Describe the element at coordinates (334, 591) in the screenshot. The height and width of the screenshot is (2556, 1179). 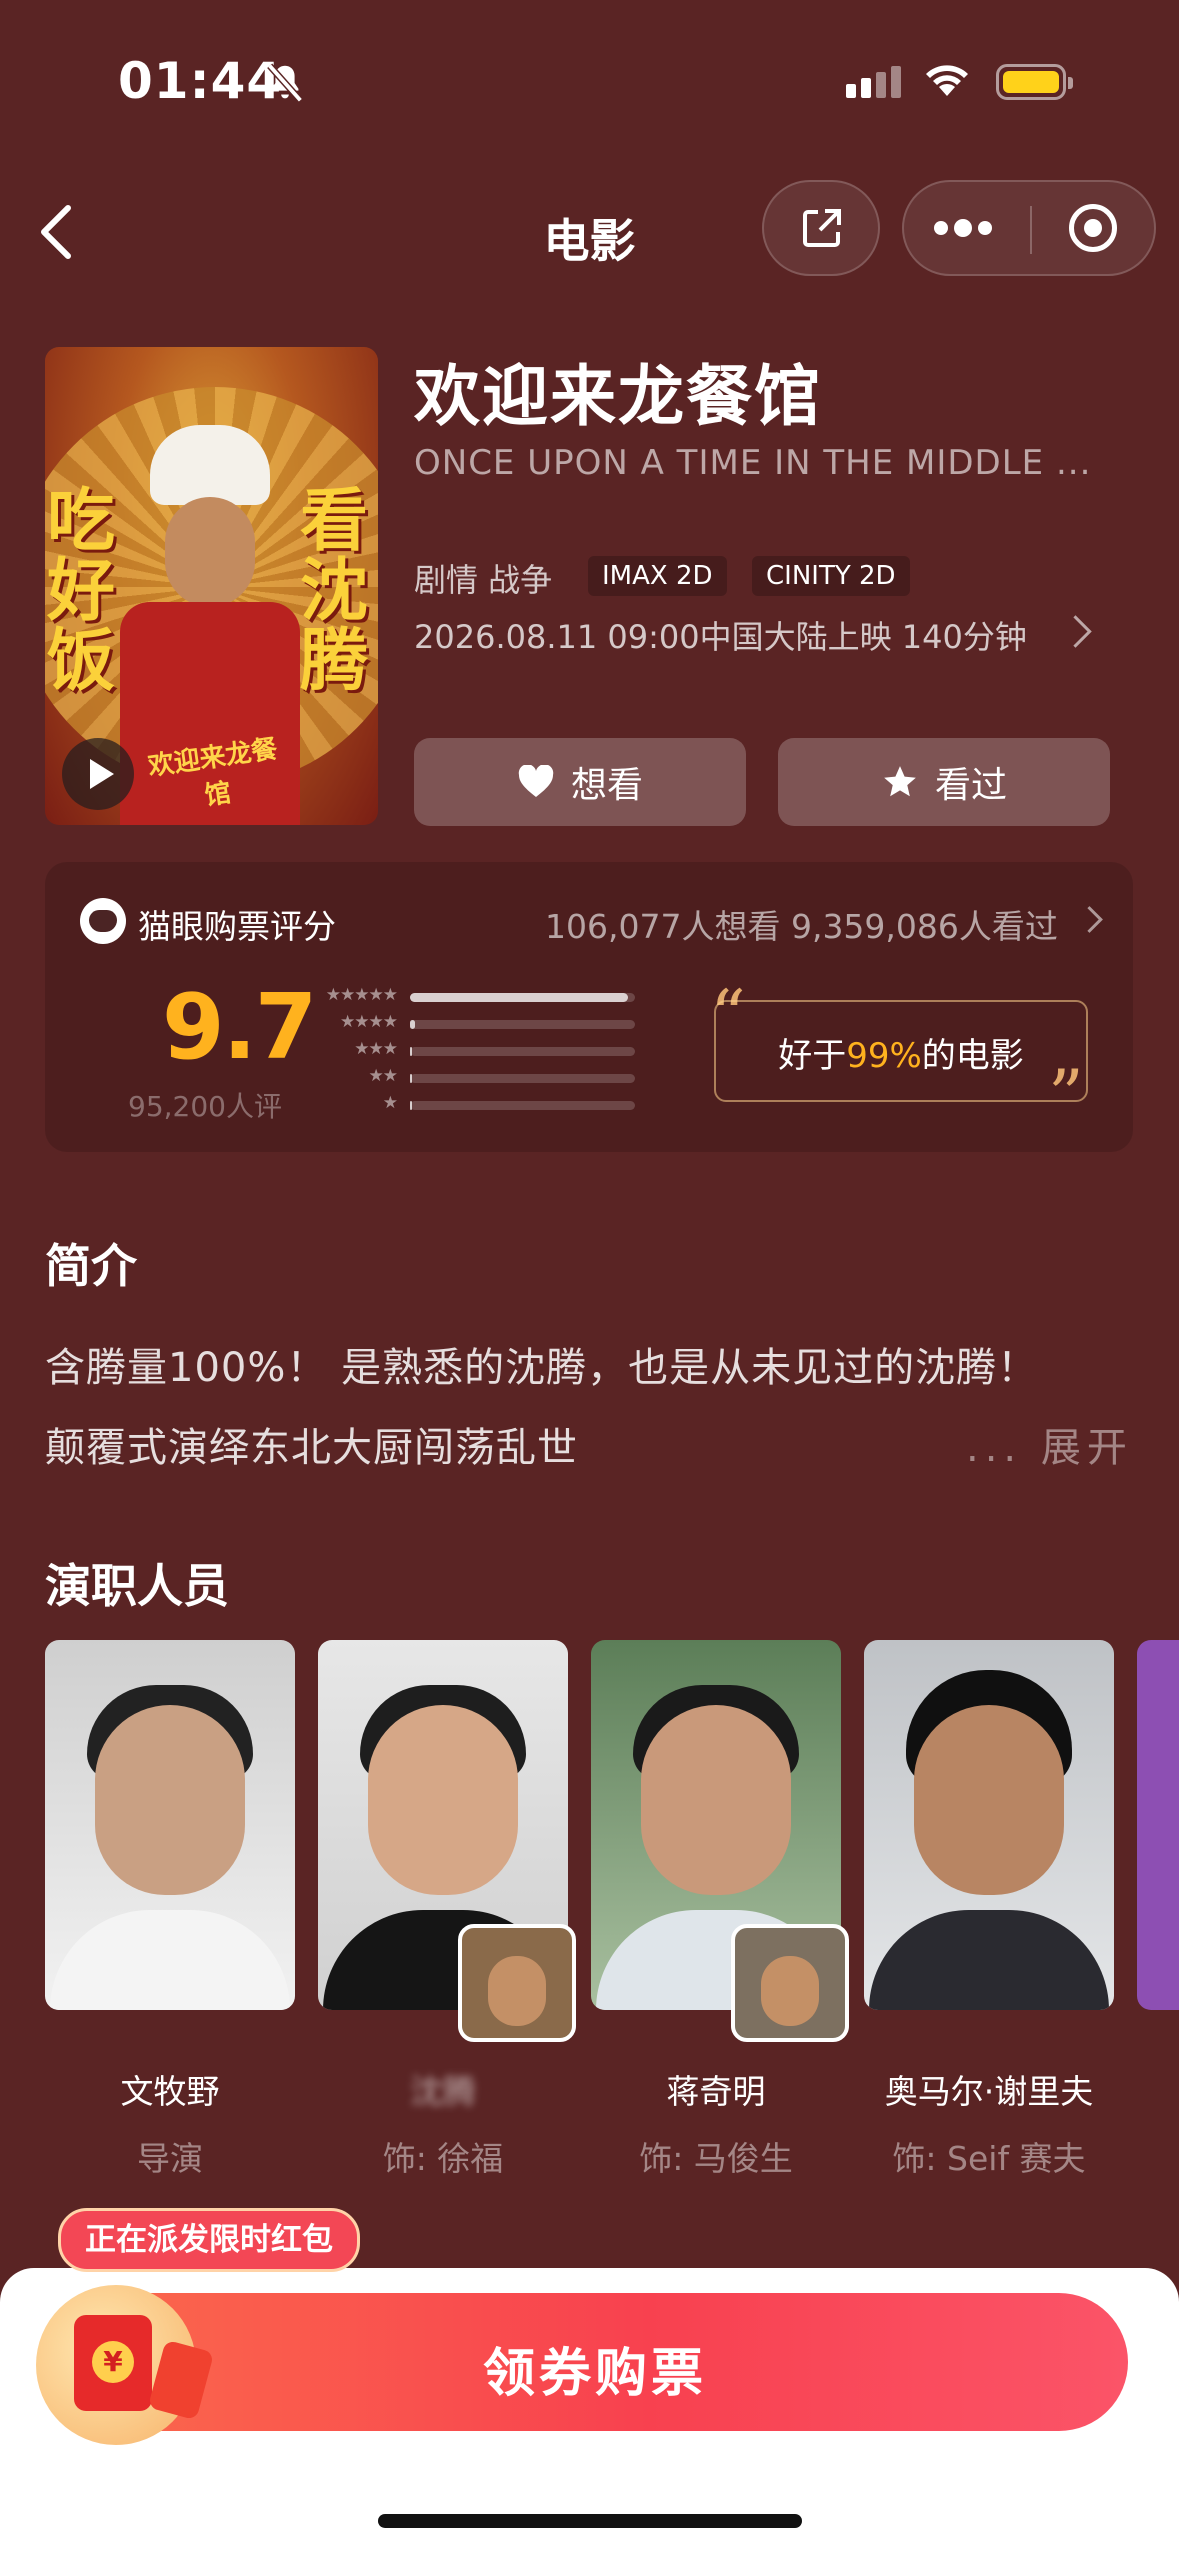
I see `poster-text-right: 看沈腾` at that location.